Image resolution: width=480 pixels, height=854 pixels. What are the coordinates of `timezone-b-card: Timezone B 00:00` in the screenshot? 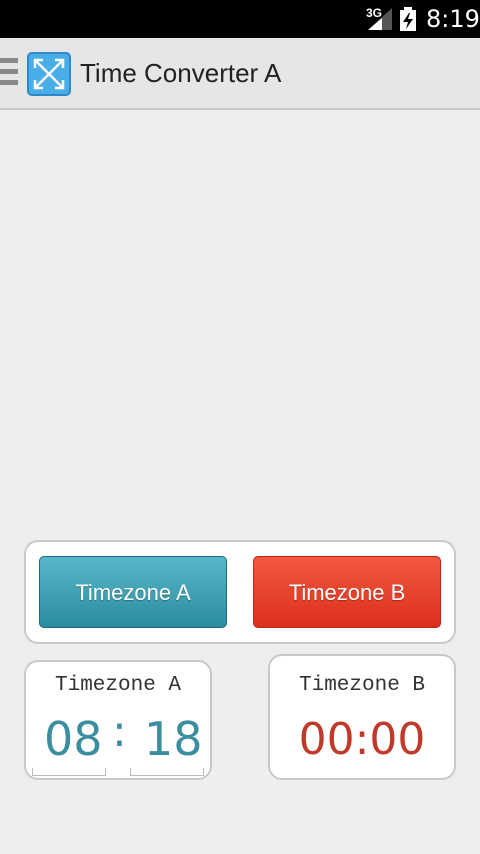 It's located at (362, 717).